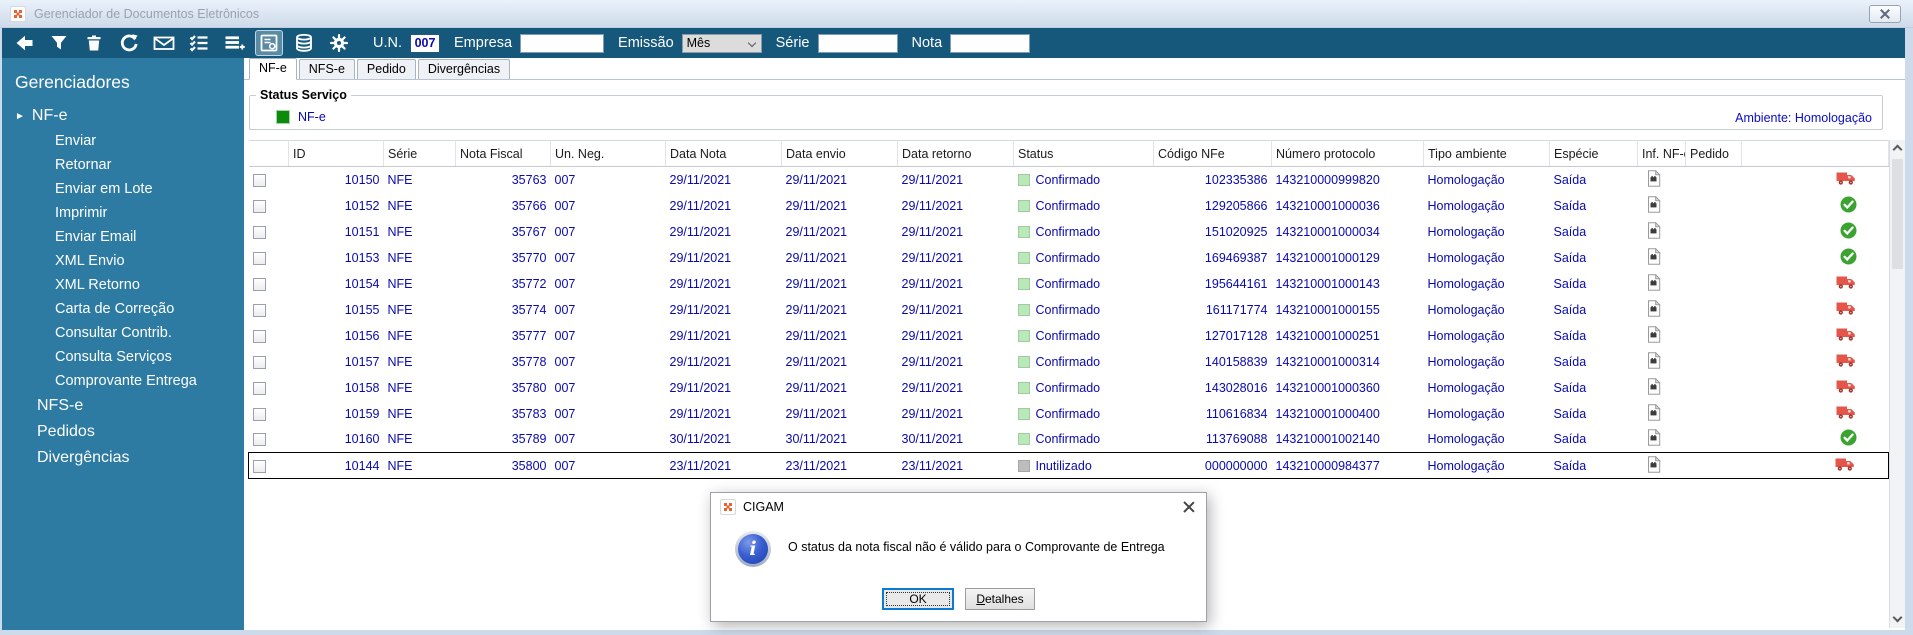 The height and width of the screenshot is (635, 1913). Describe the element at coordinates (129, 43) in the screenshot. I see `refresh-icon` at that location.